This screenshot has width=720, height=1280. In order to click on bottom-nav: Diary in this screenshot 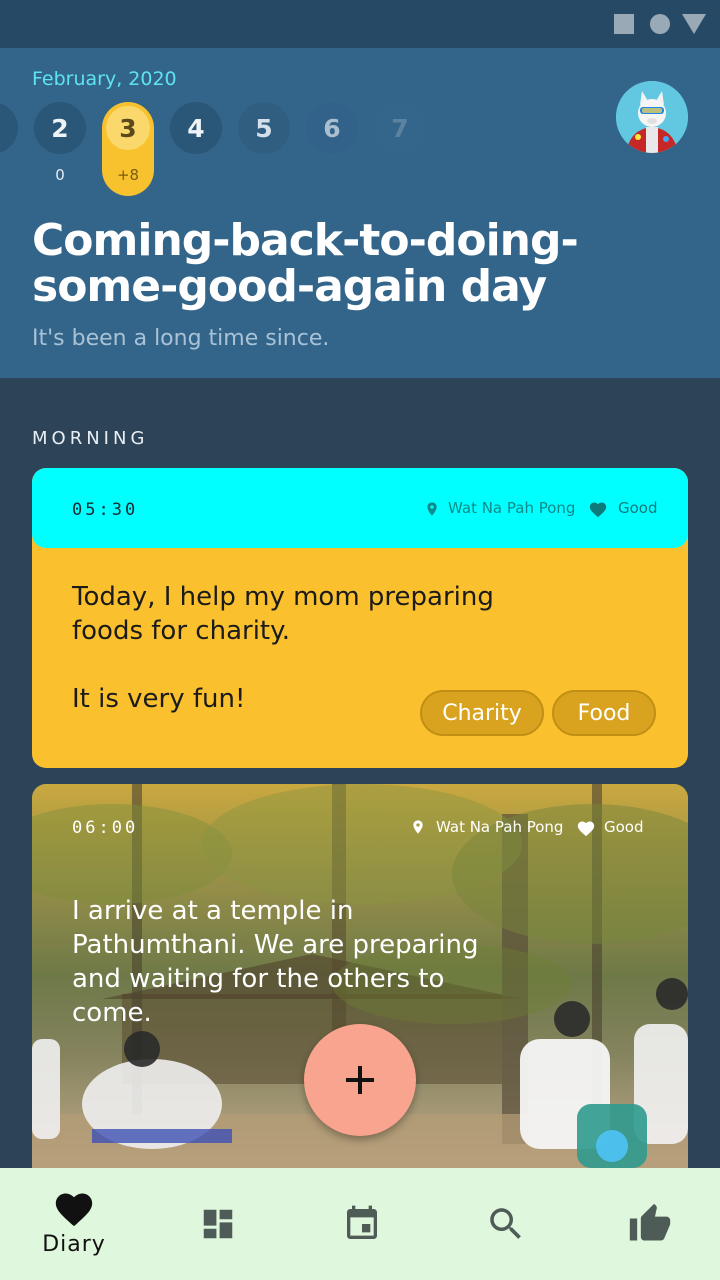, I will do `click(360, 1224)`.